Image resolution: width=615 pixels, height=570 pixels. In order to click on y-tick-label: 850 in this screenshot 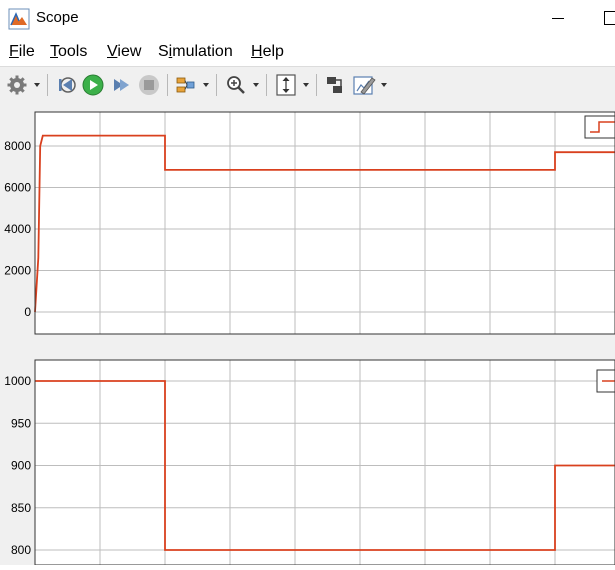, I will do `click(21, 508)`.